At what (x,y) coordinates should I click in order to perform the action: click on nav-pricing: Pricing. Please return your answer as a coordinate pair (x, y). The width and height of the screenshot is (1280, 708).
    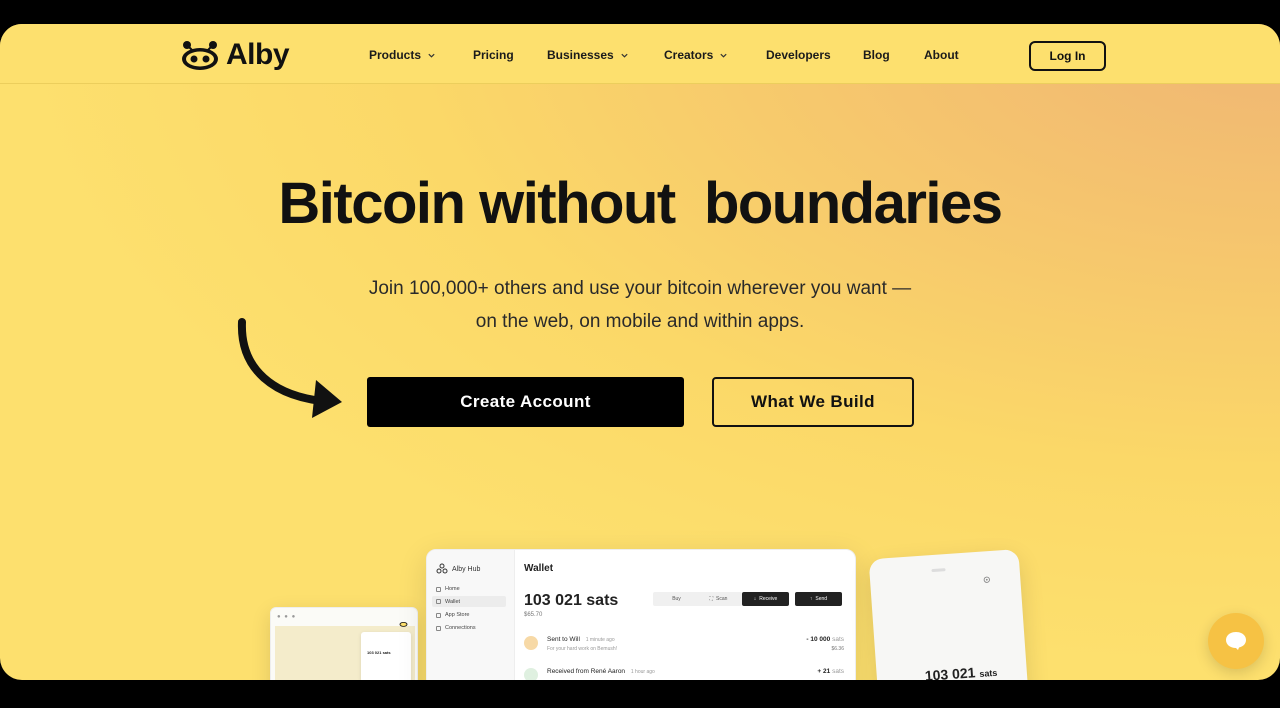
    Looking at the image, I should click on (493, 55).